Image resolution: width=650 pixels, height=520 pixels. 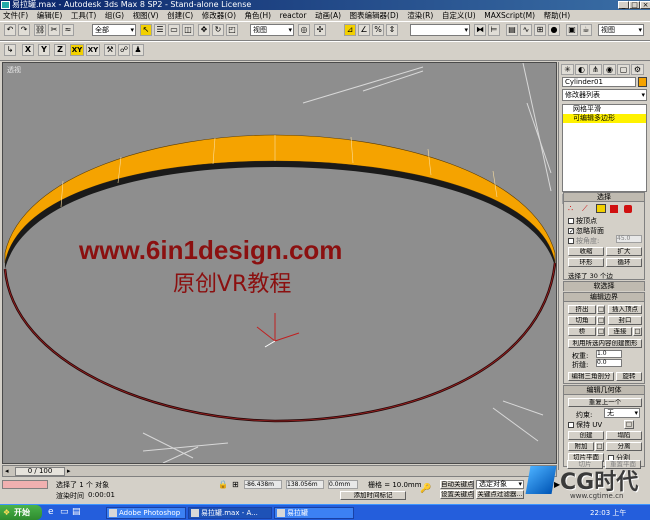 I want to click on folder-icon: ▤, so click(x=76, y=512).